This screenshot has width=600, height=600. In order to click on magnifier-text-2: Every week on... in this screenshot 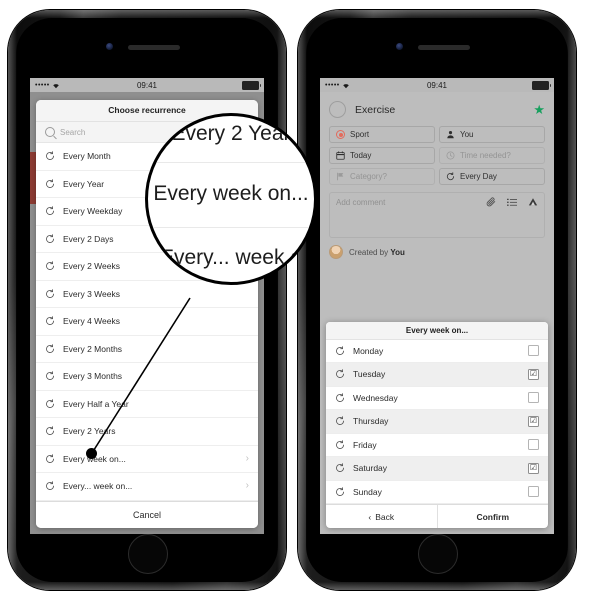, I will do `click(231, 193)`.